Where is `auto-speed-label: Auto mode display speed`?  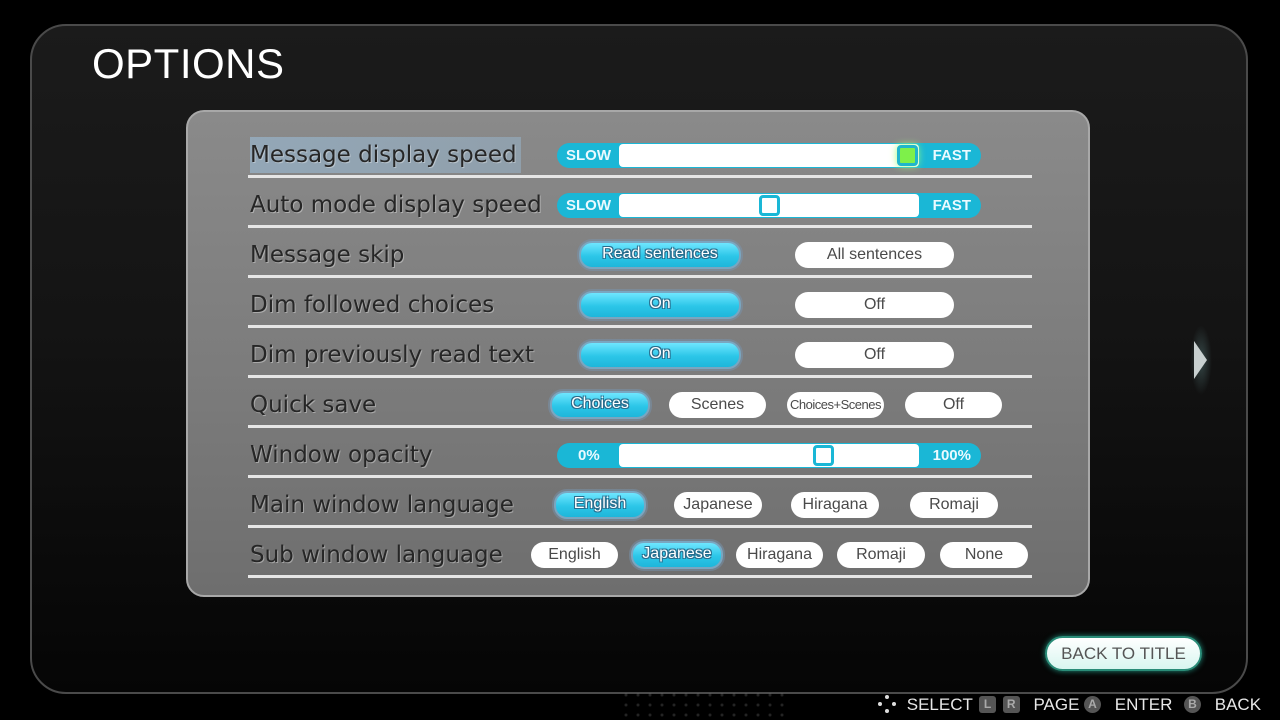
auto-speed-label: Auto mode display speed is located at coordinates (396, 205).